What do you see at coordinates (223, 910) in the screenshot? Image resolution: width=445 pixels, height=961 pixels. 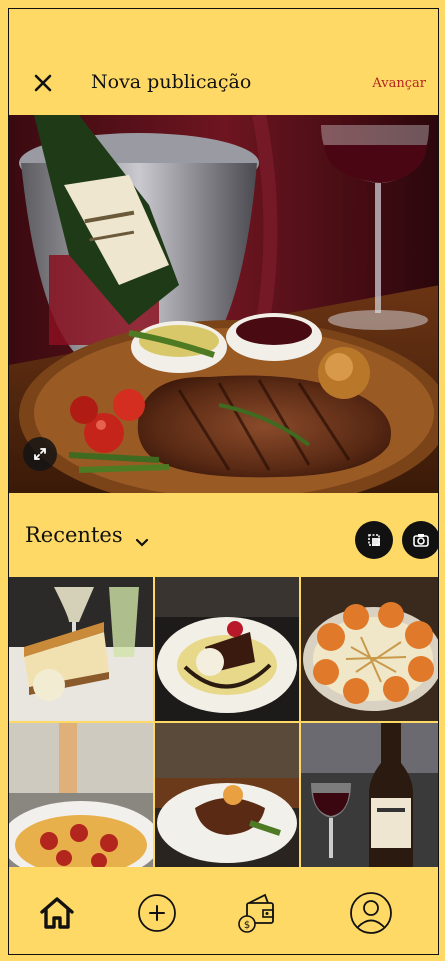 I see `bottom-nav: $` at bounding box center [223, 910].